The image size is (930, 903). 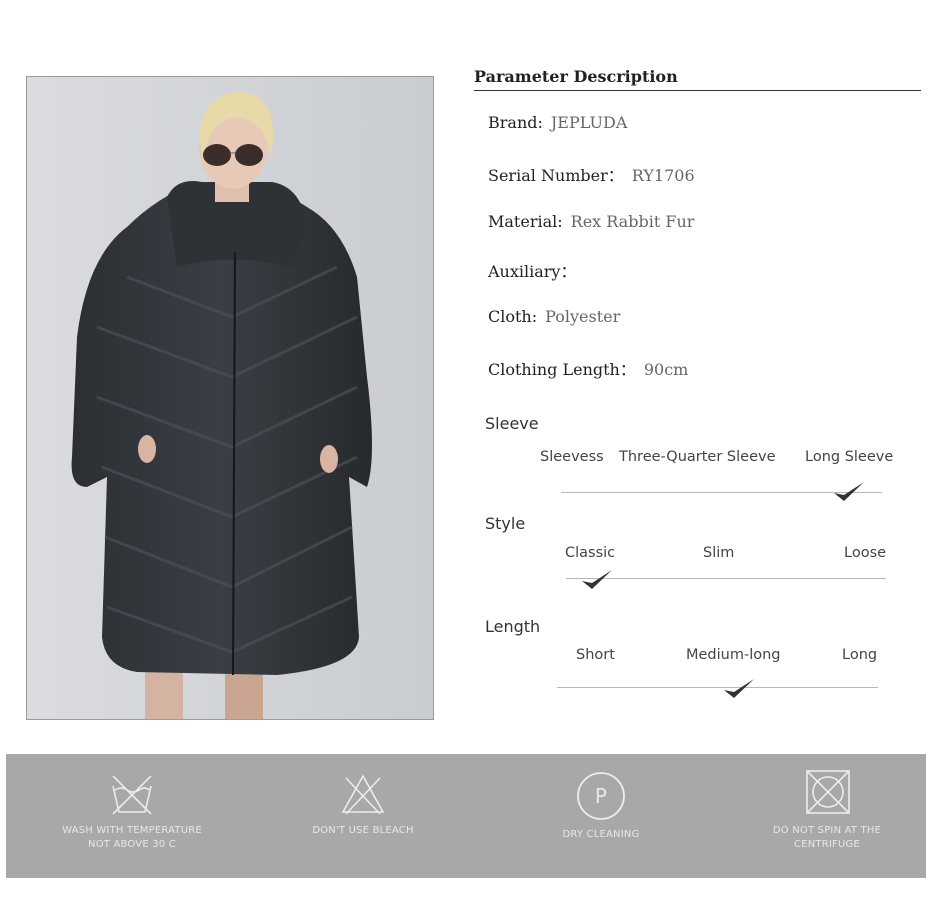 I want to click on care-bleach-line1: DON'T USE BLEACH, so click(x=363, y=830).